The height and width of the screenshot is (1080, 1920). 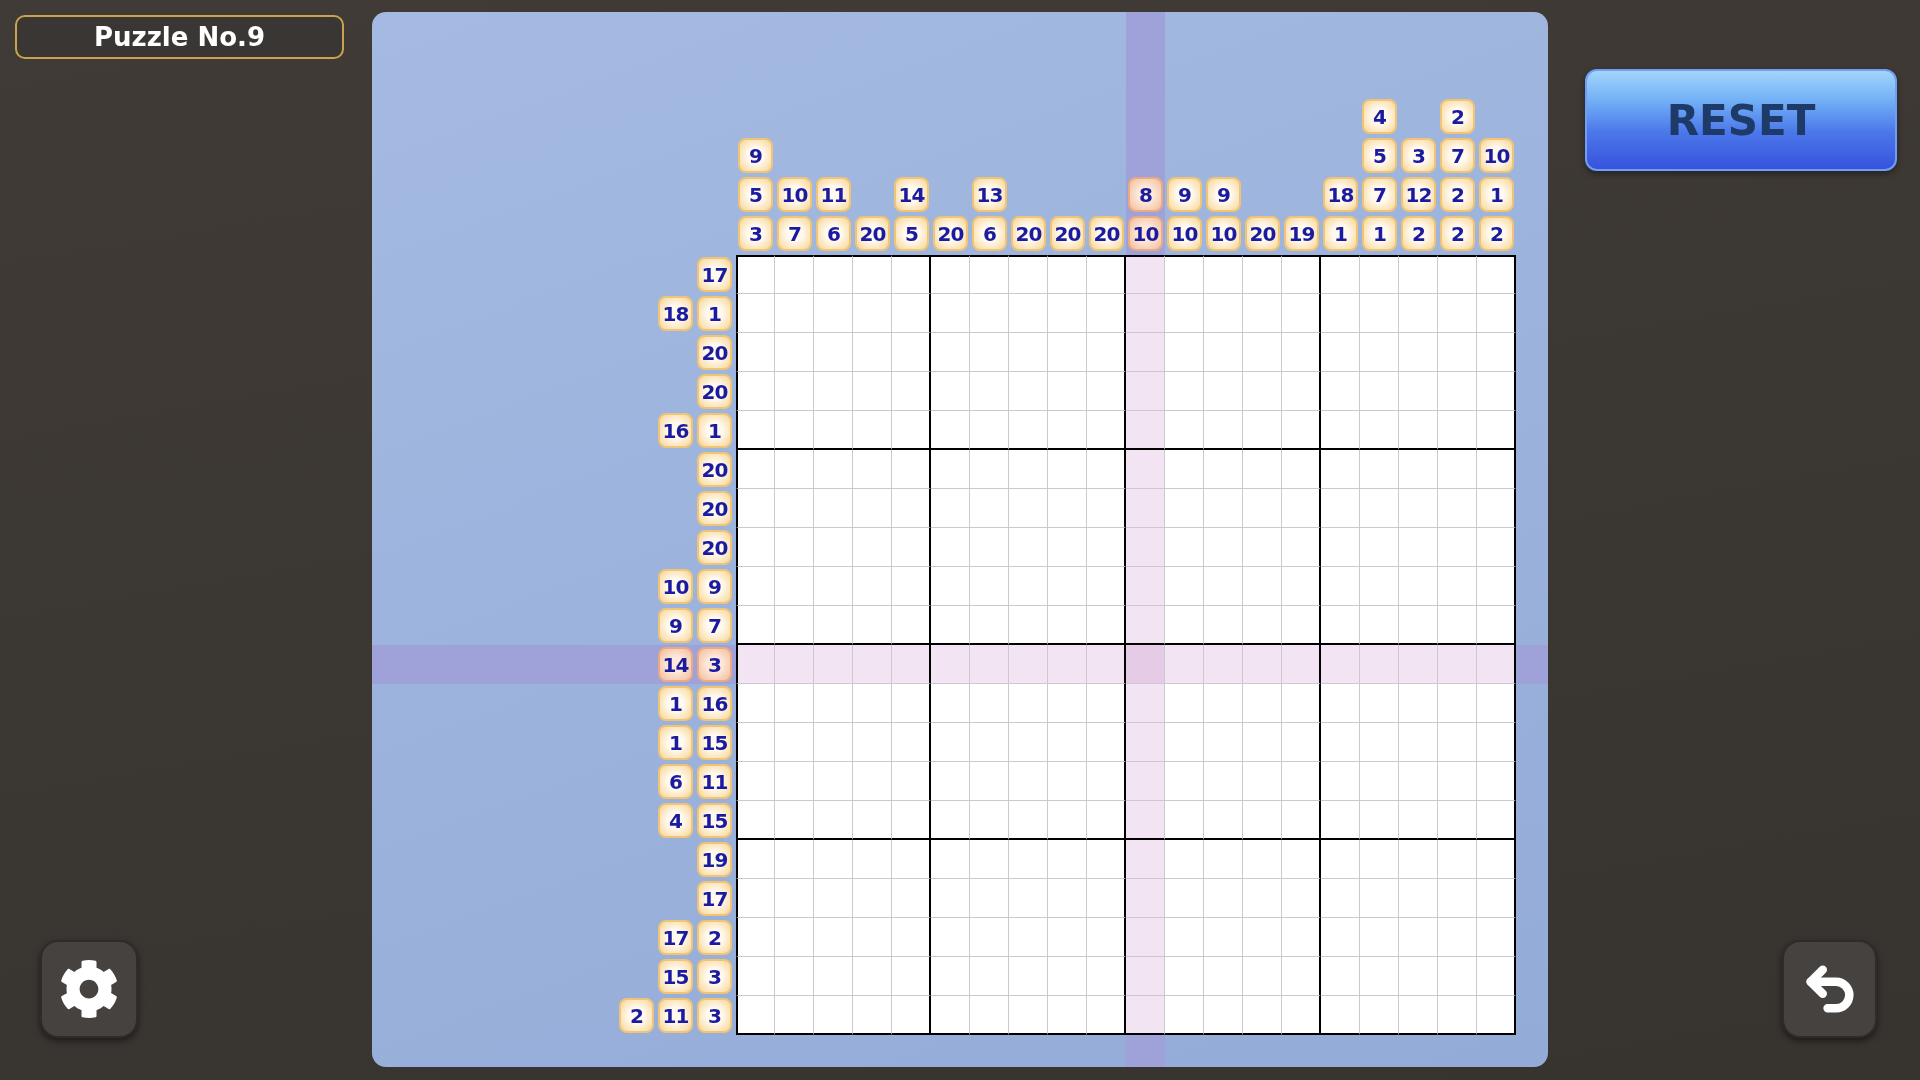 I want to click on settings-button, so click(x=89, y=989).